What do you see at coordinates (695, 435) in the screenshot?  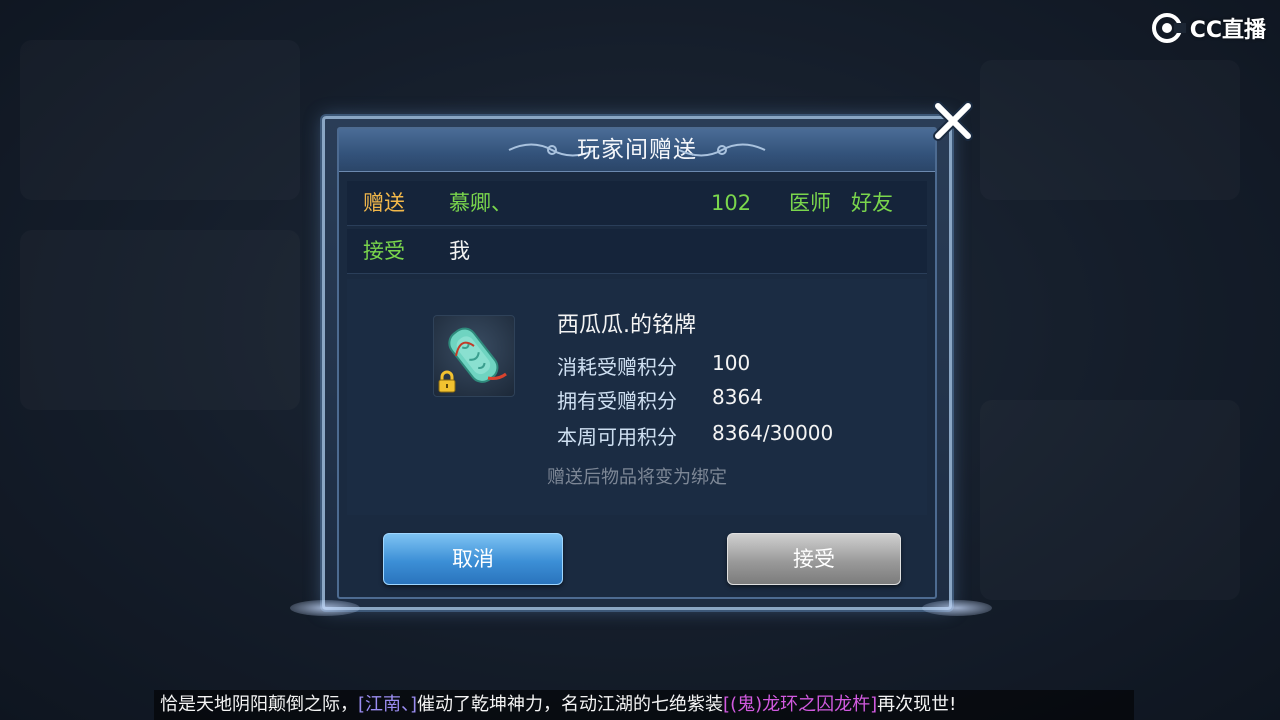 I see `stat-weekly: 本周可用积分 8364/30000` at bounding box center [695, 435].